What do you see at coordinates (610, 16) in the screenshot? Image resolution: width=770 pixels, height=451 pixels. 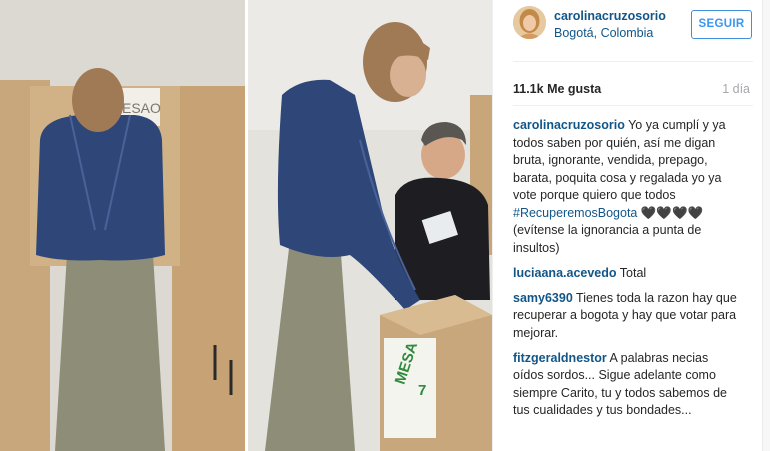 I see `post-username: carolinacruzosorio` at bounding box center [610, 16].